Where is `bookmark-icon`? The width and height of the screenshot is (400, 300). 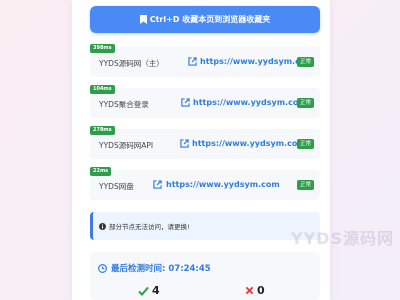
bookmark-icon is located at coordinates (143, 19).